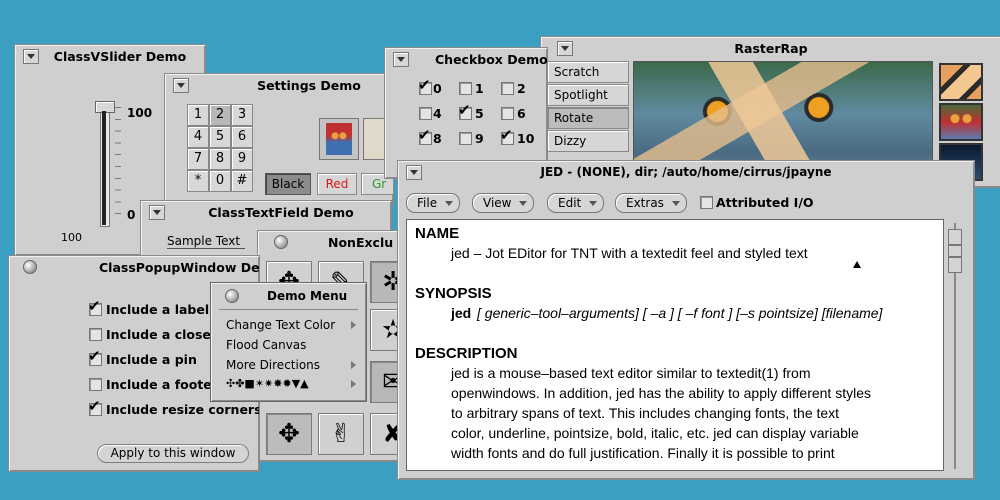 Image resolution: width=1000 pixels, height=500 pixels. Describe the element at coordinates (95, 334) in the screenshot. I see `include-close-checkbox` at that location.